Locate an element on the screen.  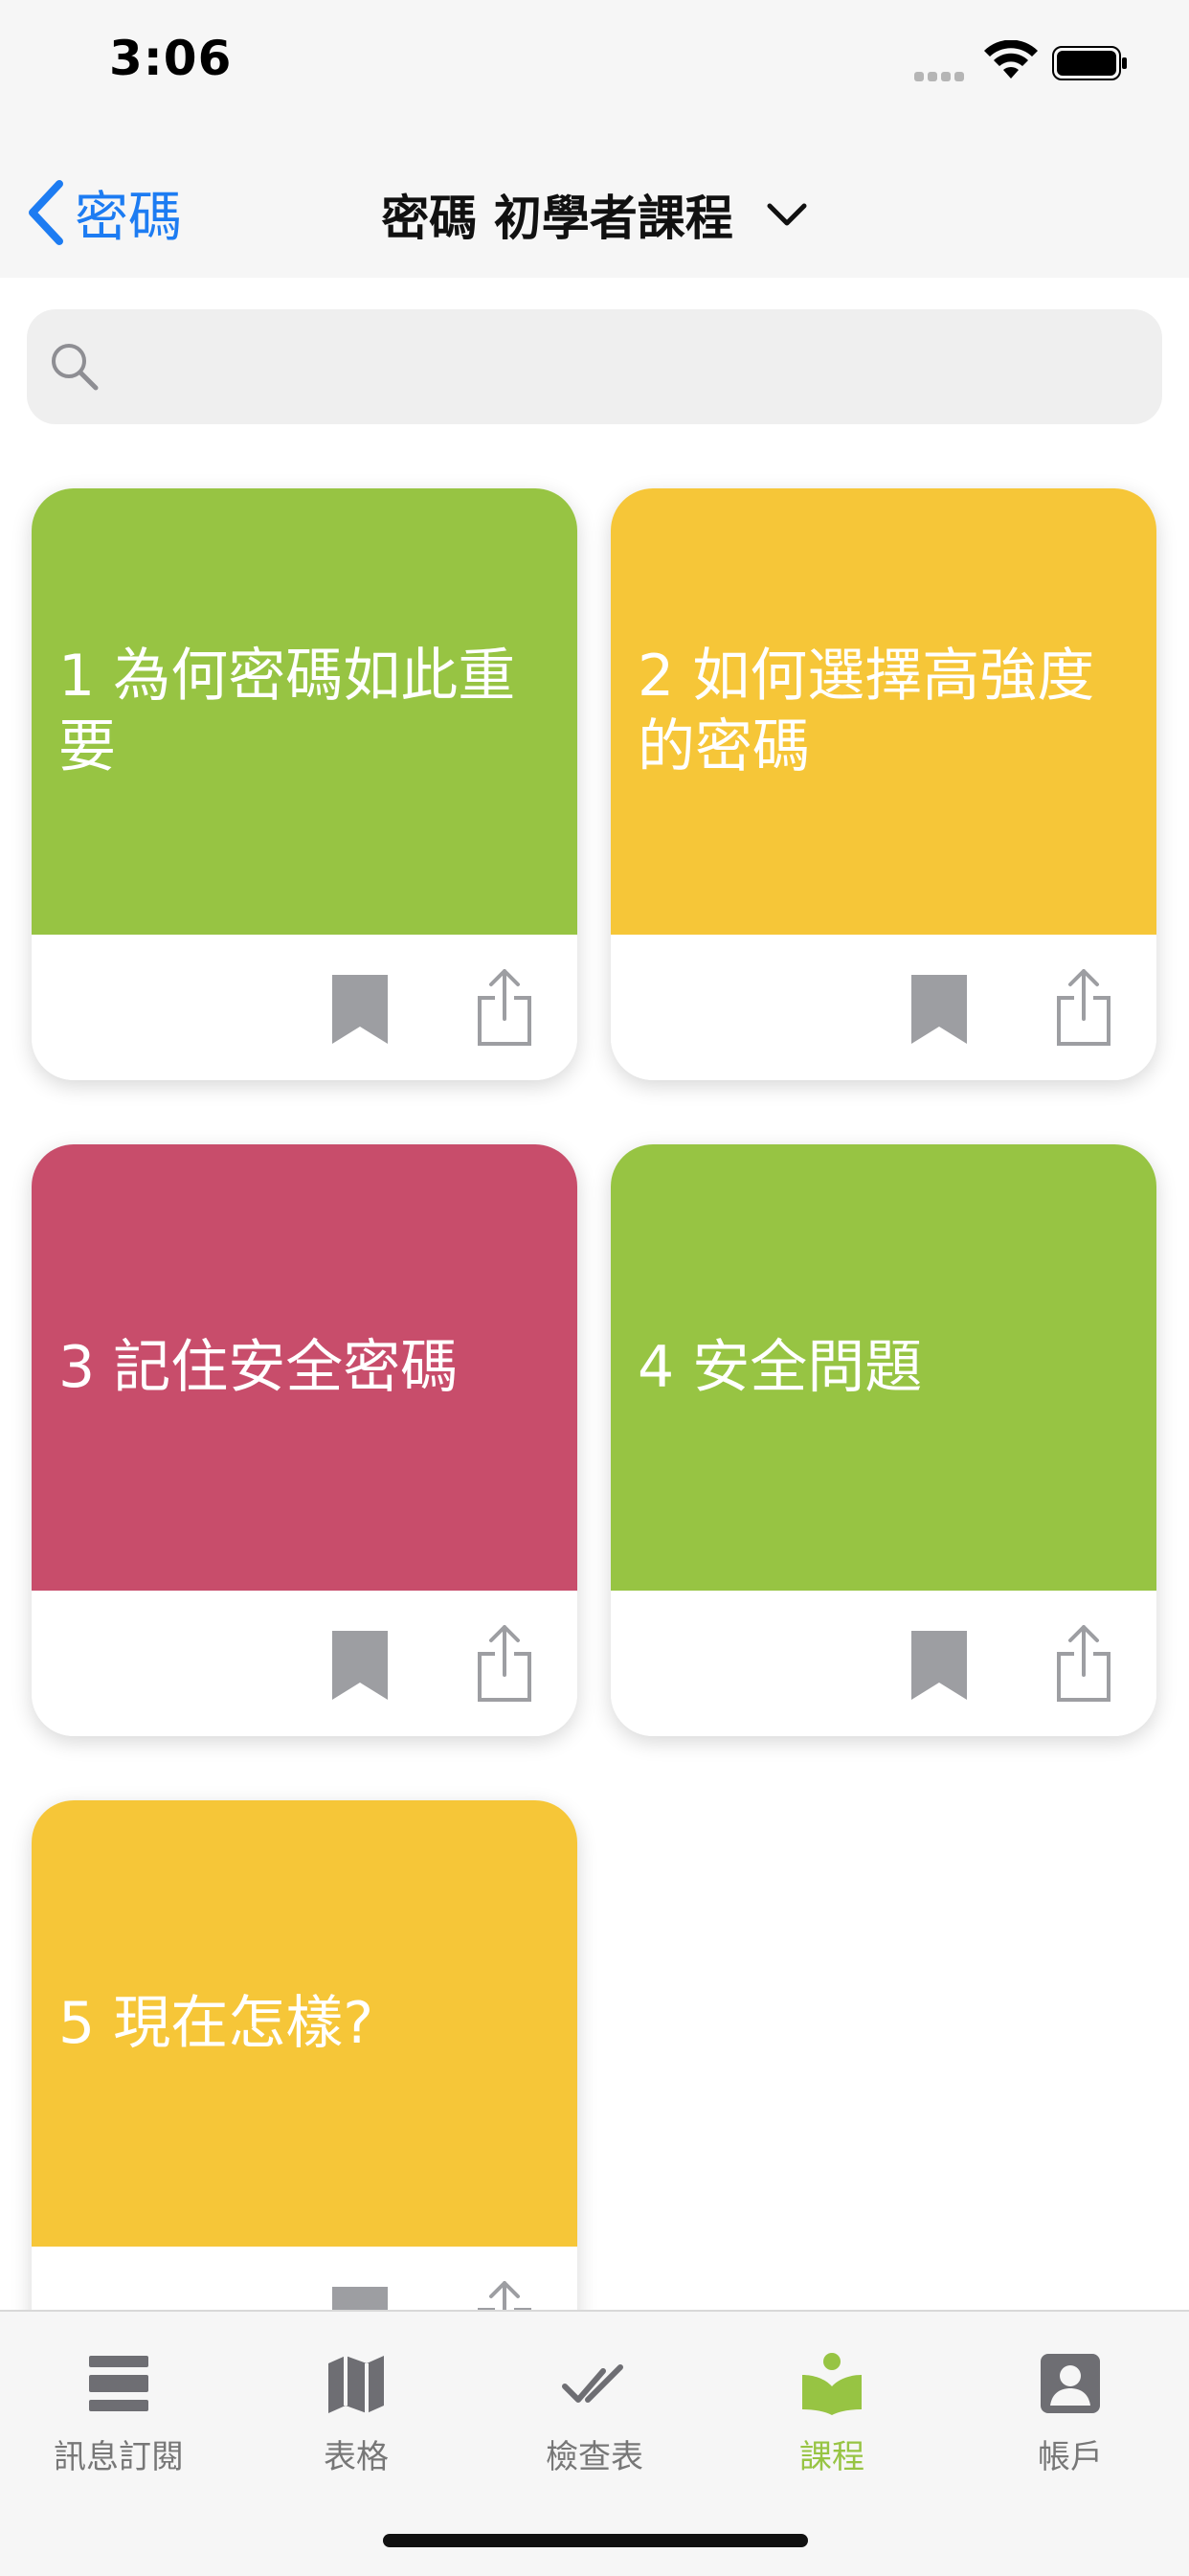
tab-course: 課程 is located at coordinates (832, 2410).